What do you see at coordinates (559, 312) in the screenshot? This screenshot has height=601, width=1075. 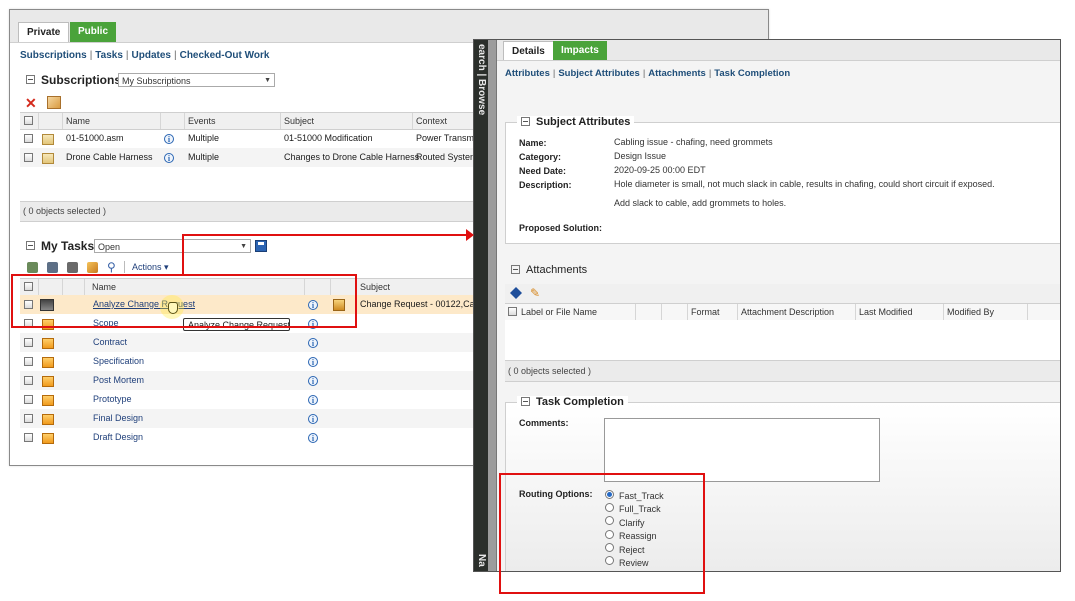 I see `col-label-or-file-name: Label or File Name` at bounding box center [559, 312].